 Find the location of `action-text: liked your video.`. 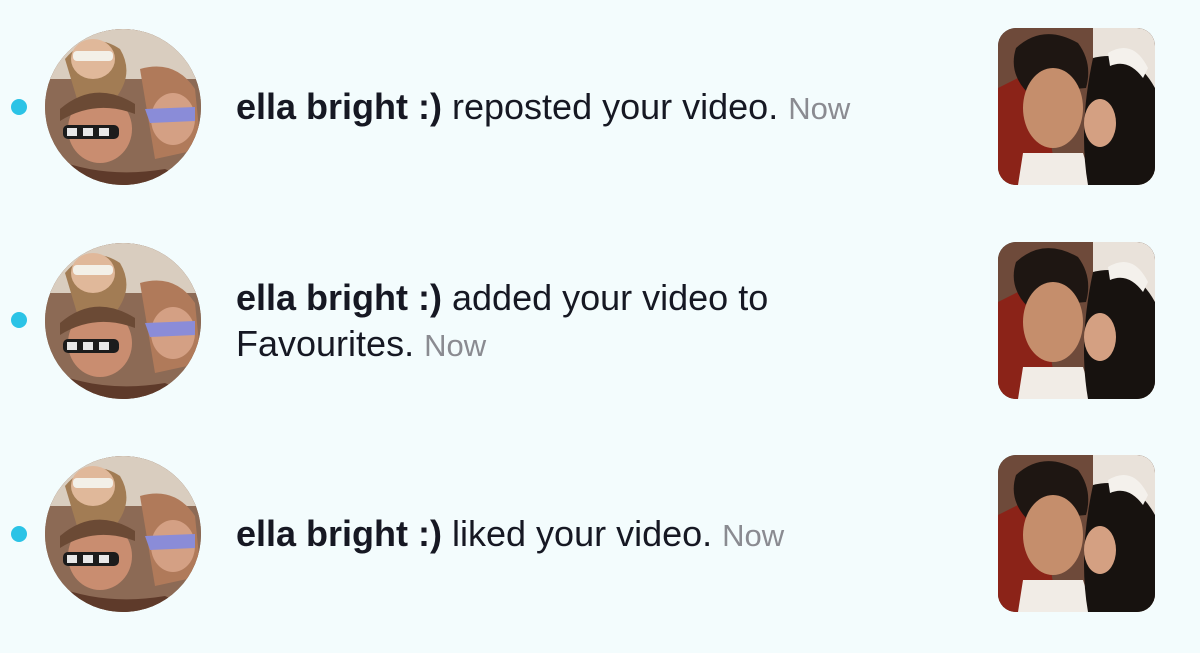

action-text: liked your video. is located at coordinates (582, 533).